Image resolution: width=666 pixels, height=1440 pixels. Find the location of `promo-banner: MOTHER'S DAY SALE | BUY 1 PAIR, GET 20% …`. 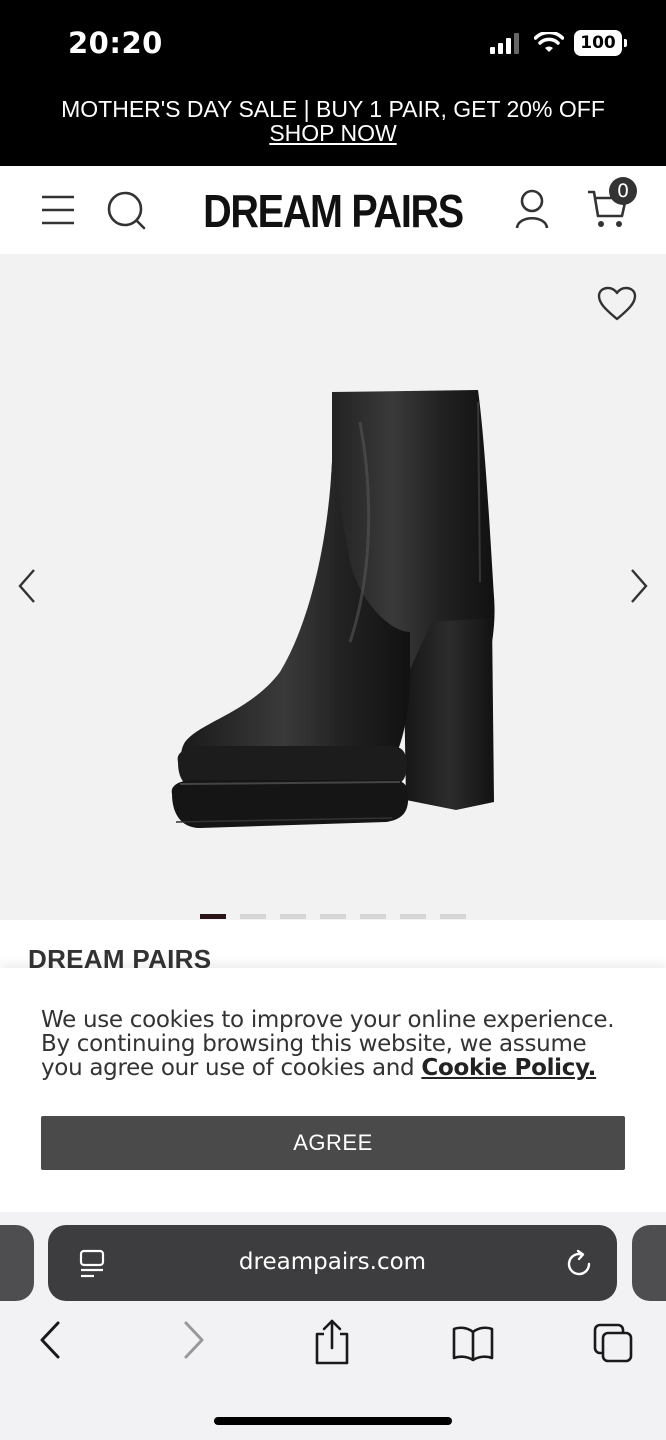

promo-banner: MOTHER'S DAY SALE | BUY 1 PAIR, GET 20% … is located at coordinates (333, 127).